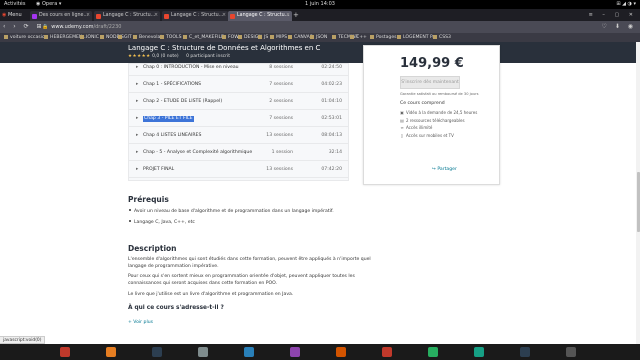 The image size is (640, 360). Describe the element at coordinates (128, 37) in the screenshot. I see `bookmark-label: GIT` at that location.